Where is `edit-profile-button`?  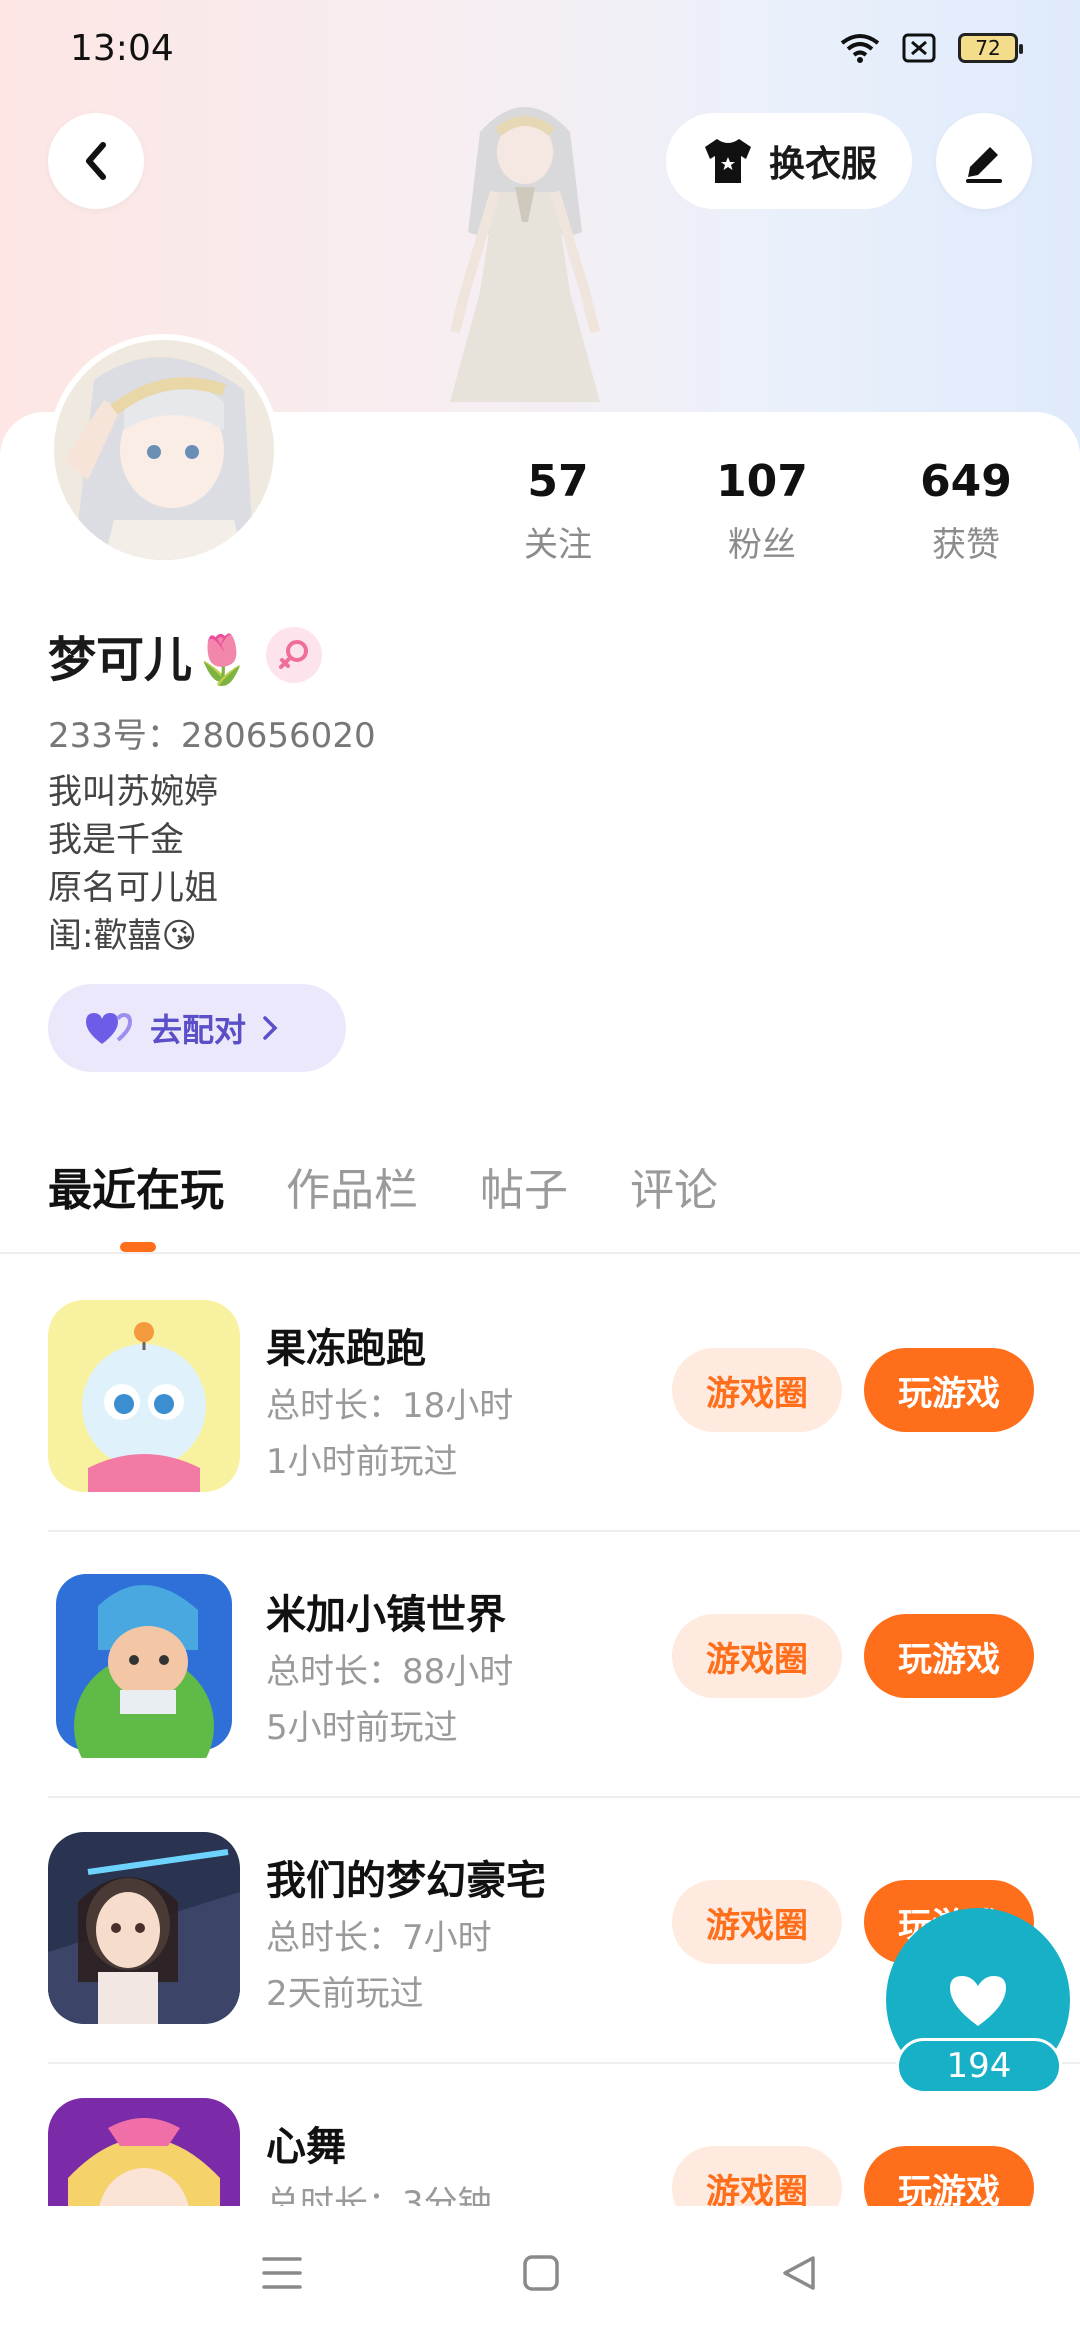 edit-profile-button is located at coordinates (984, 161).